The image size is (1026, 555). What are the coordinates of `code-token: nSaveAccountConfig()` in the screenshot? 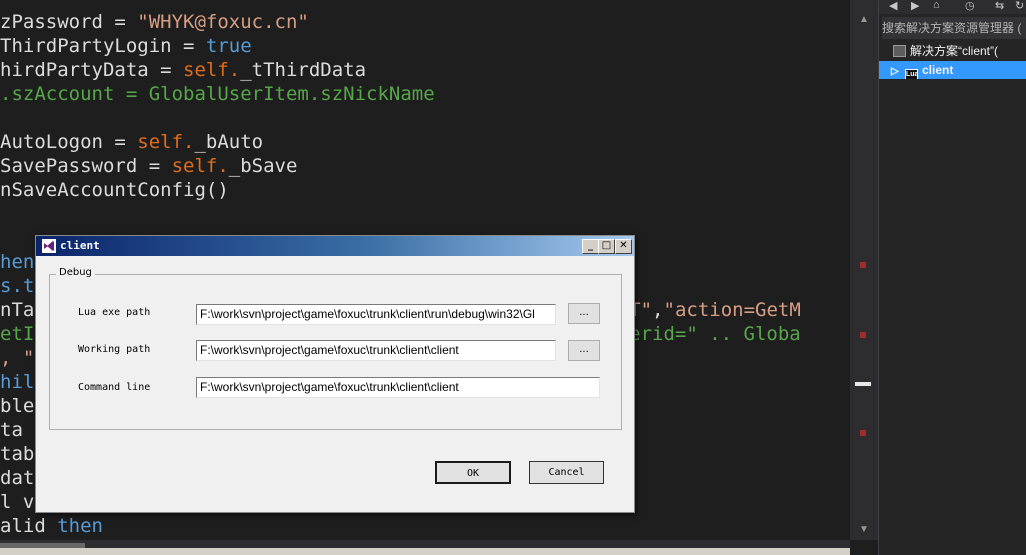 It's located at (114, 190).